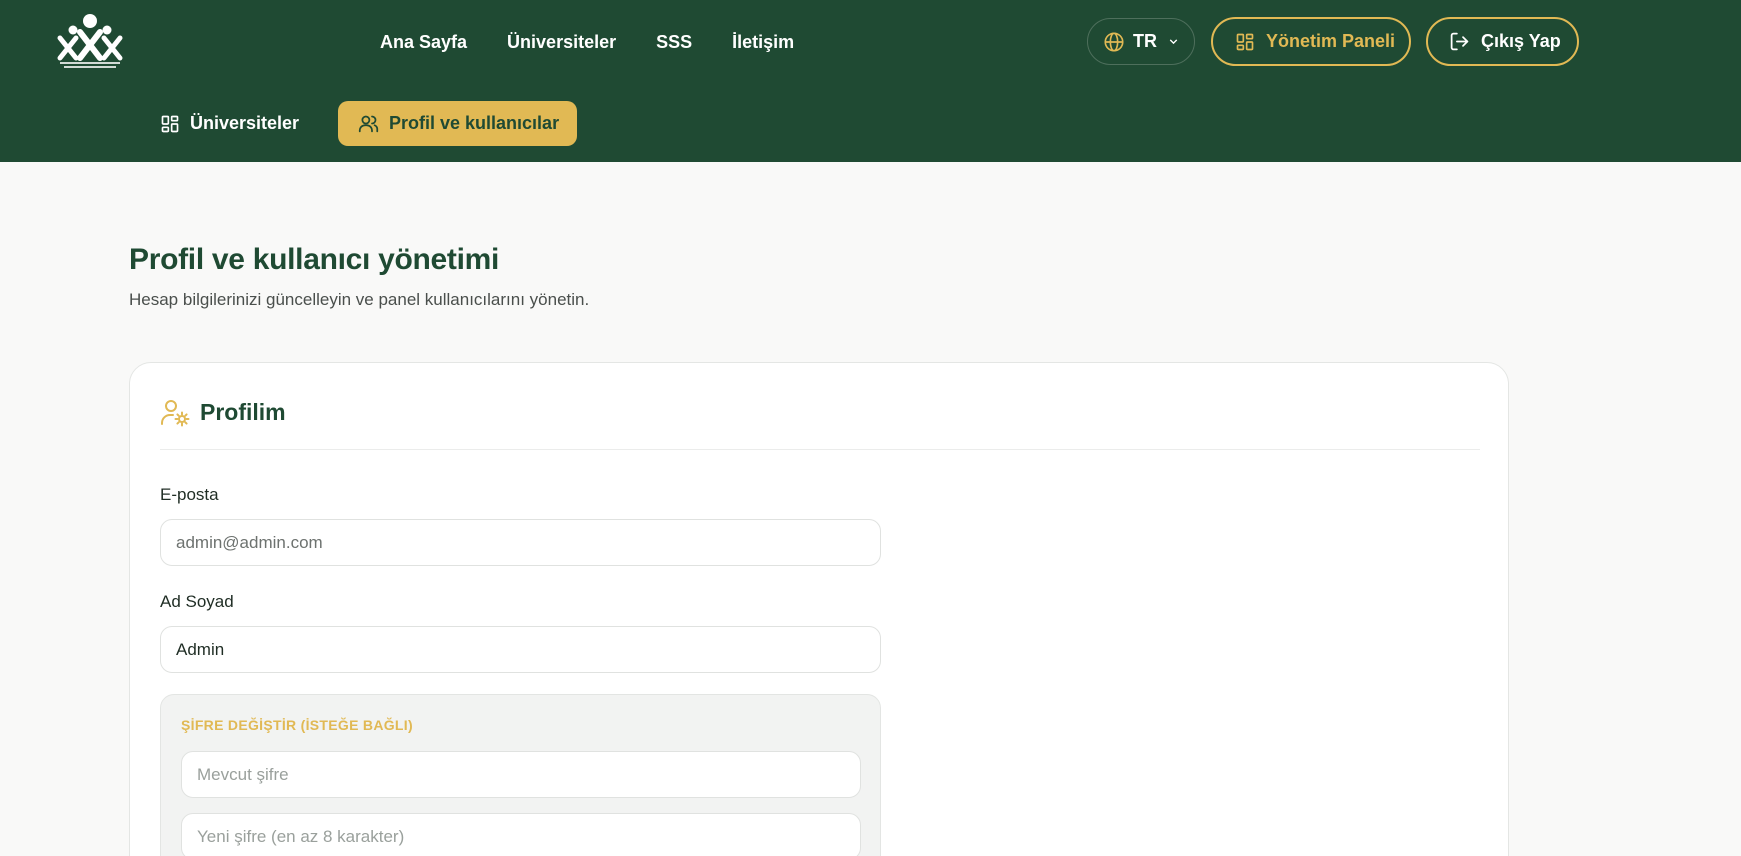 Image resolution: width=1741 pixels, height=856 pixels. I want to click on profile-card-header: Profilim, so click(223, 412).